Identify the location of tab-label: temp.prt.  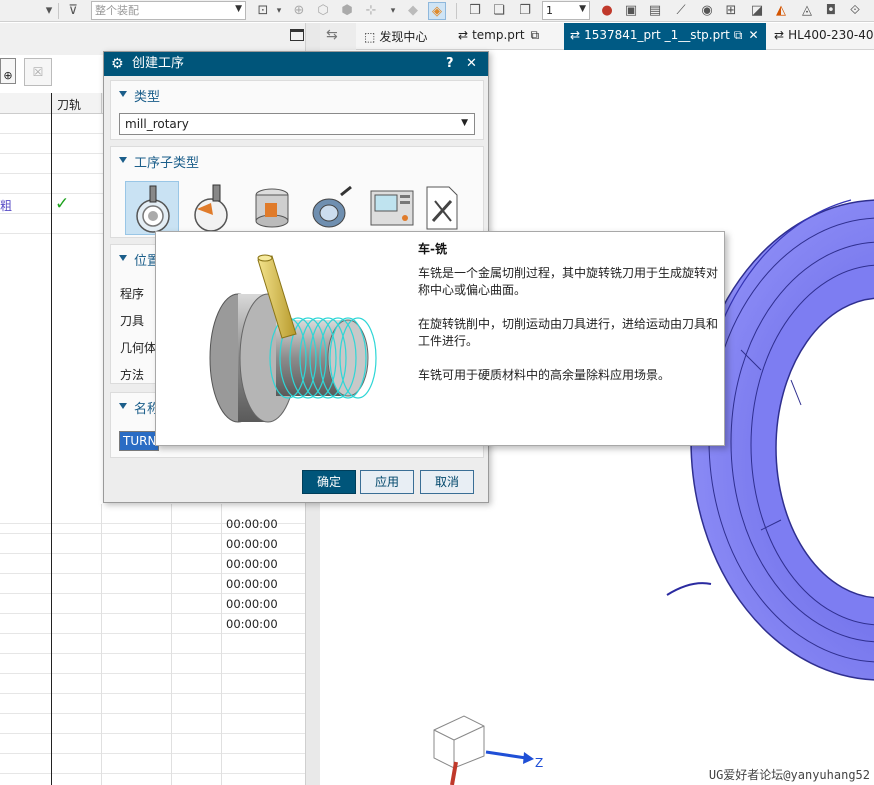
(498, 35).